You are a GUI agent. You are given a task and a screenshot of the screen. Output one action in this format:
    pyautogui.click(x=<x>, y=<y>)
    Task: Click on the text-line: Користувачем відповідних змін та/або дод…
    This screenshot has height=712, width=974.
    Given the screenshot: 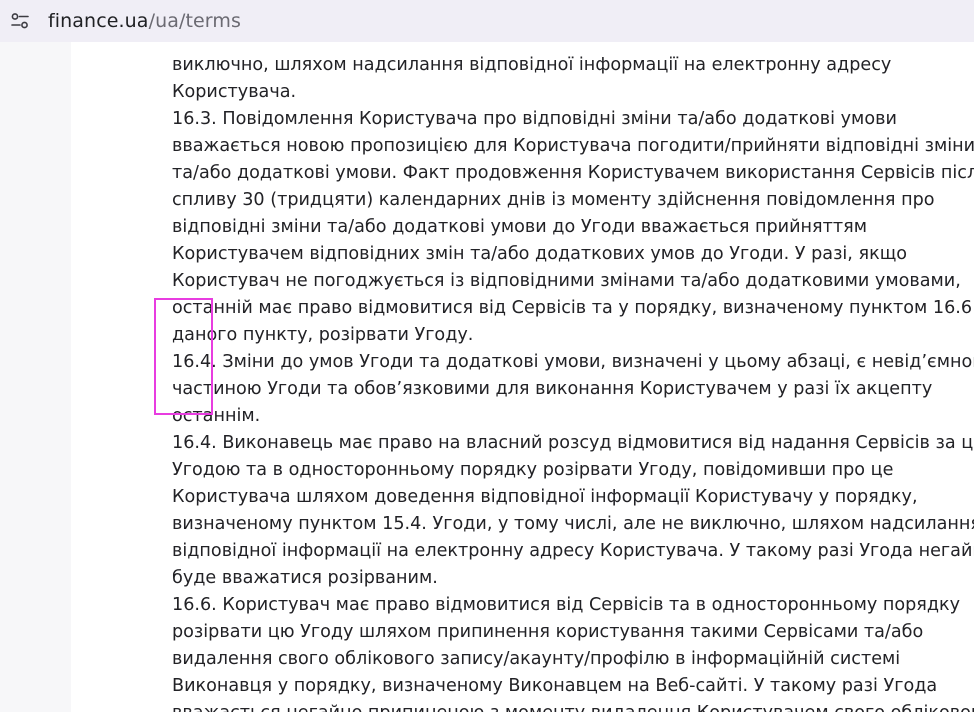 What is the action you would take?
    pyautogui.click(x=540, y=254)
    